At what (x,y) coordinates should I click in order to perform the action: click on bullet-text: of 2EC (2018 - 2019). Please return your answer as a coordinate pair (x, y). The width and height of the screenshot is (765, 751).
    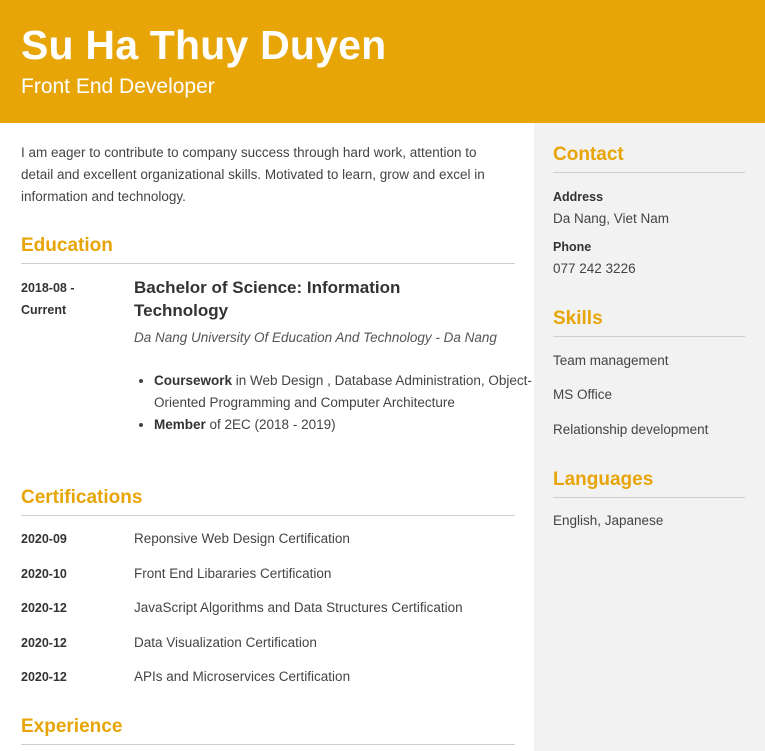
    Looking at the image, I should click on (270, 424).